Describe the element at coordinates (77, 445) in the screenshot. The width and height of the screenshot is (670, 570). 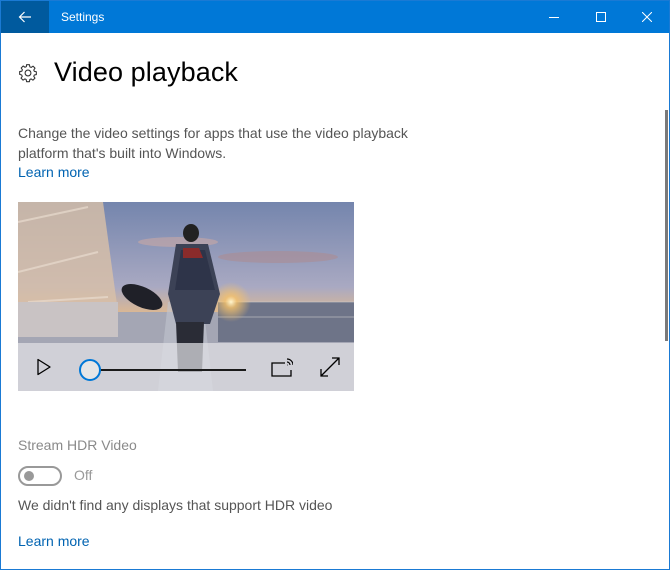
I see `stream-hdr-label: Stream HDR Video` at that location.